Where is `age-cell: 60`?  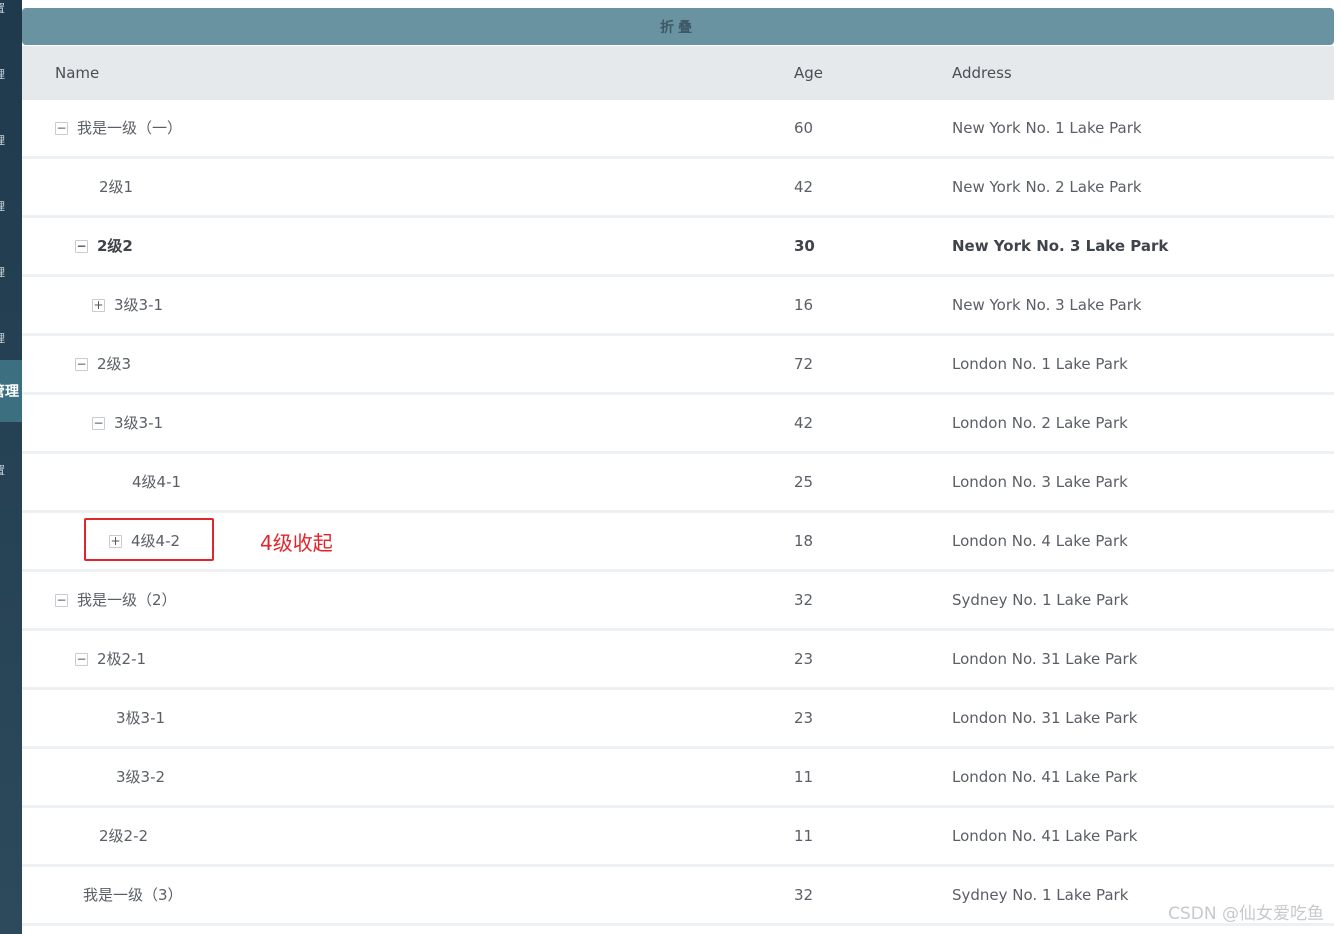
age-cell: 60 is located at coordinates (804, 128).